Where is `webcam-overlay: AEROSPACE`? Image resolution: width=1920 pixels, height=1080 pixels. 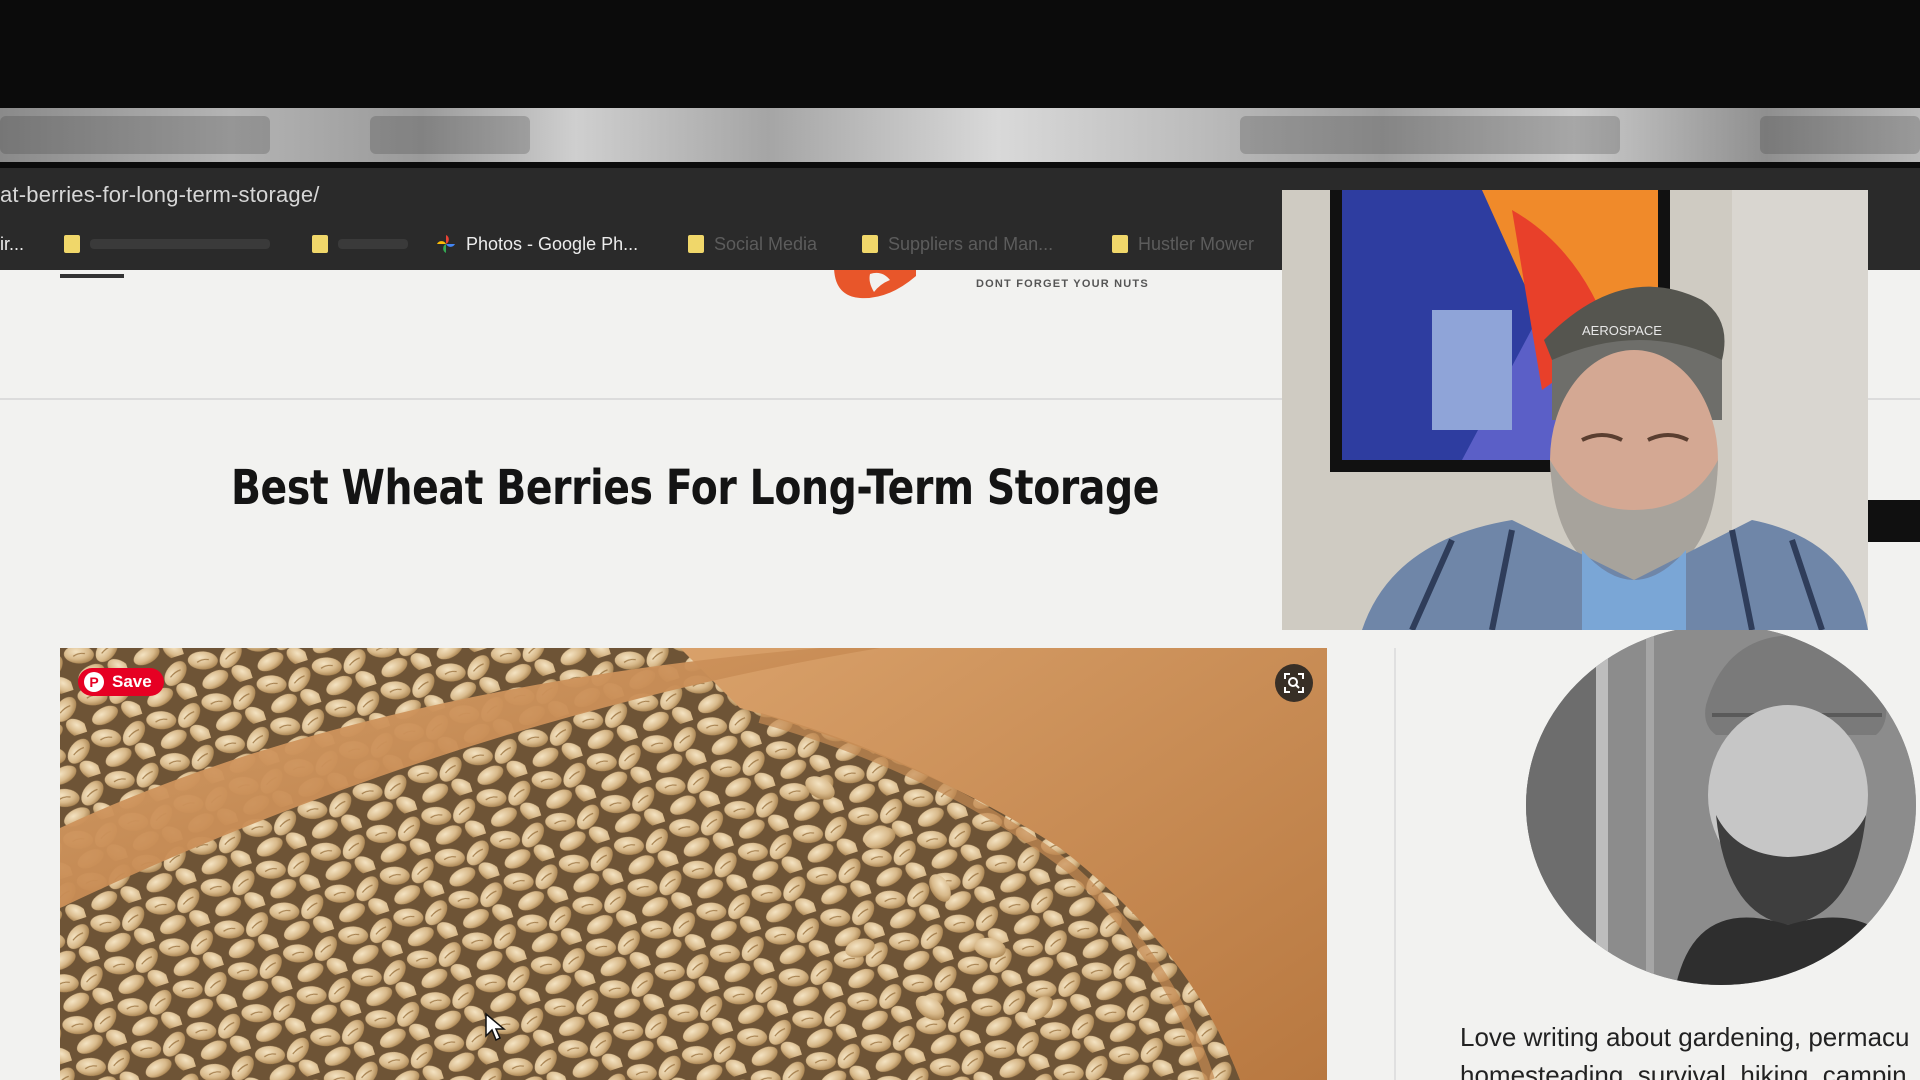
webcam-overlay: AEROSPACE is located at coordinates (1575, 410).